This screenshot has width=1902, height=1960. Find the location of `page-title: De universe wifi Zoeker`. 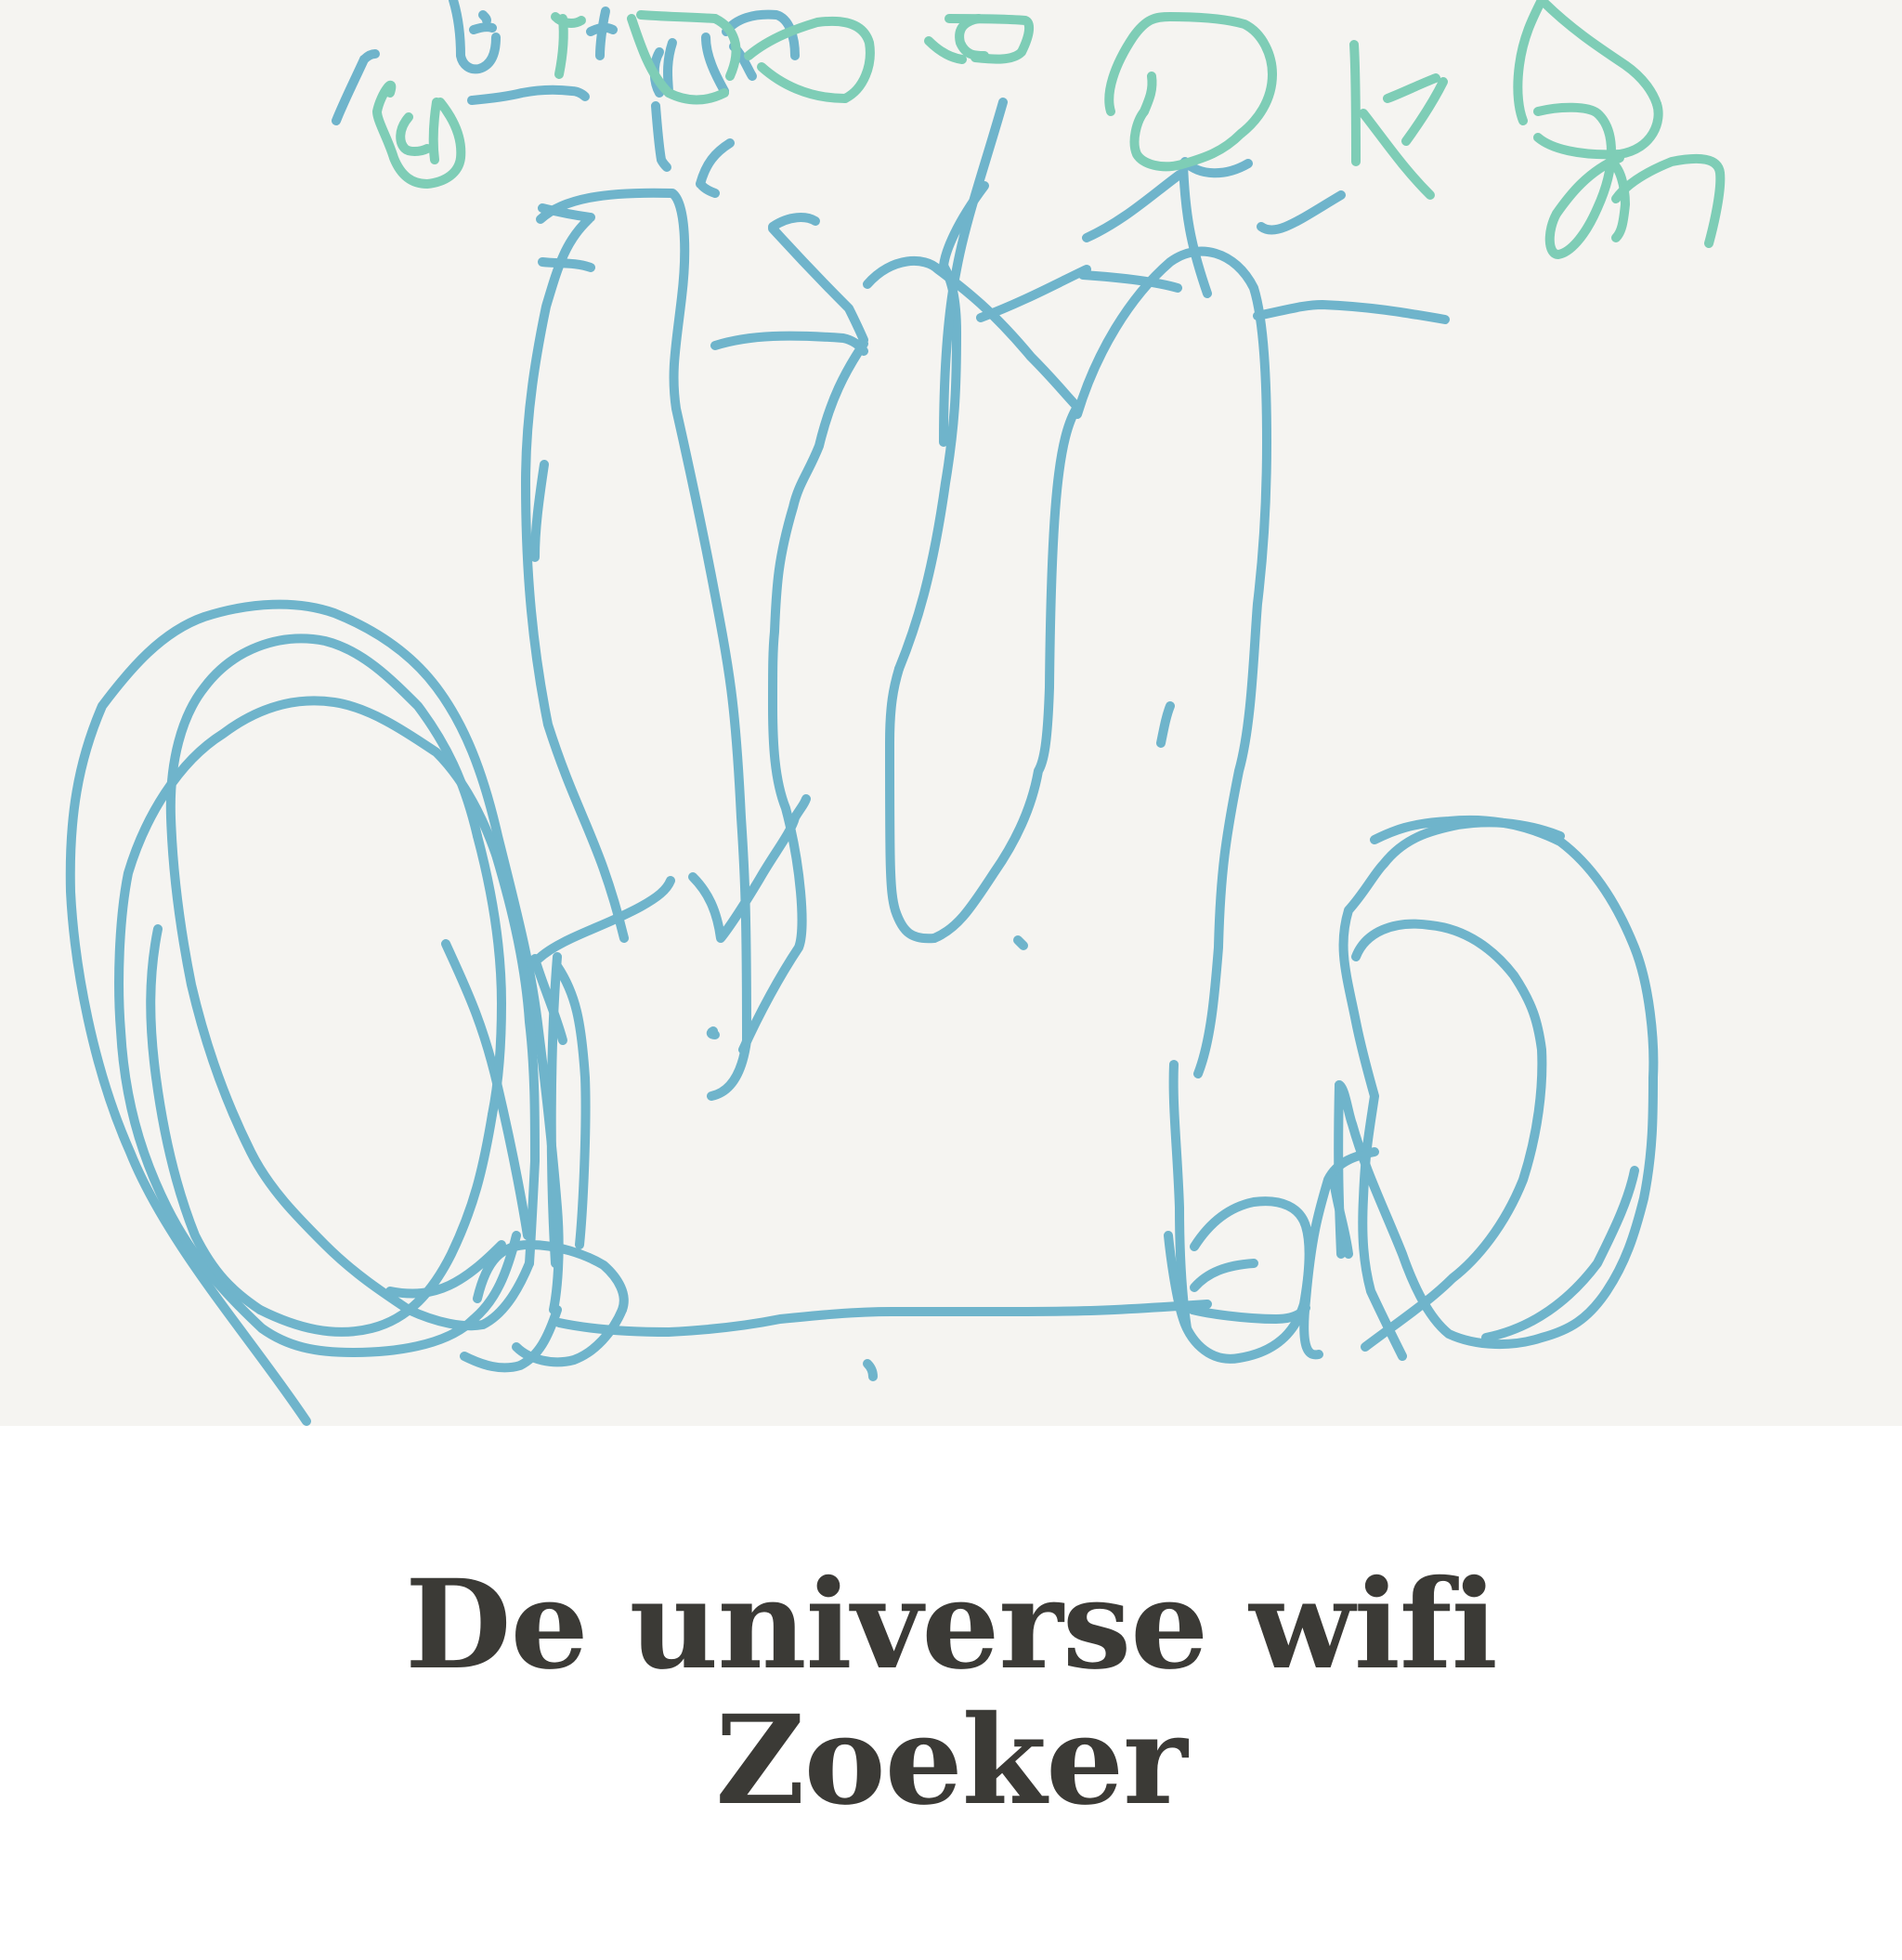

page-title: De universe wifi Zoeker is located at coordinates (951, 1692).